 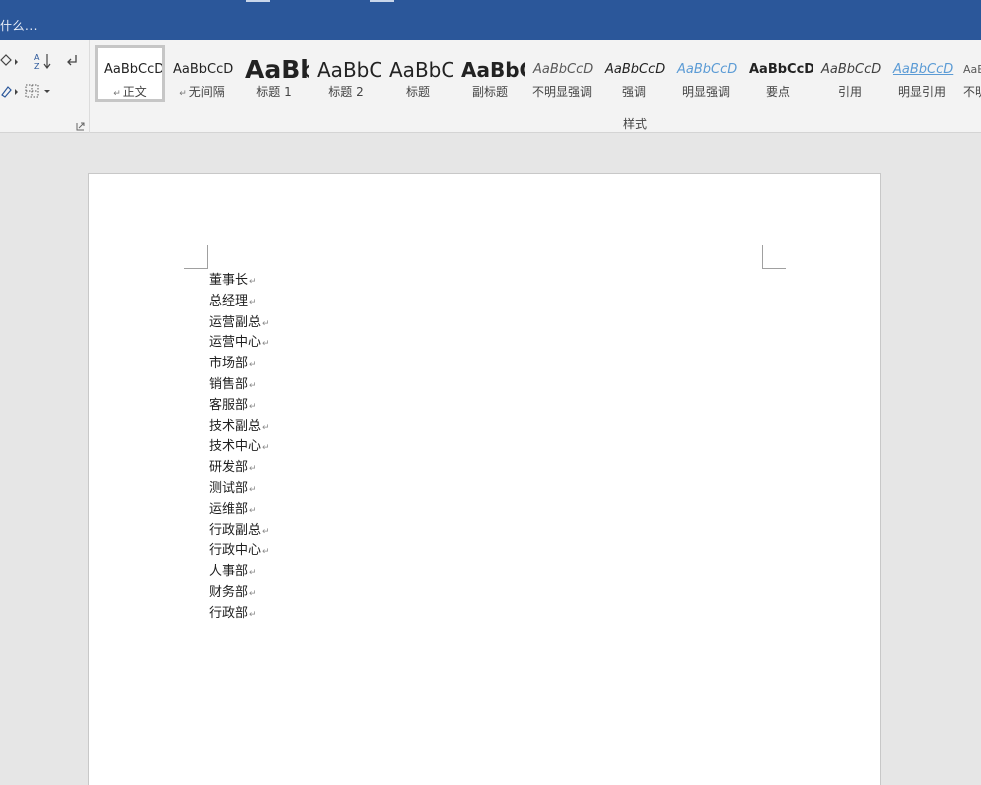 I want to click on styles-group-label: 样式, so click(x=634, y=124).